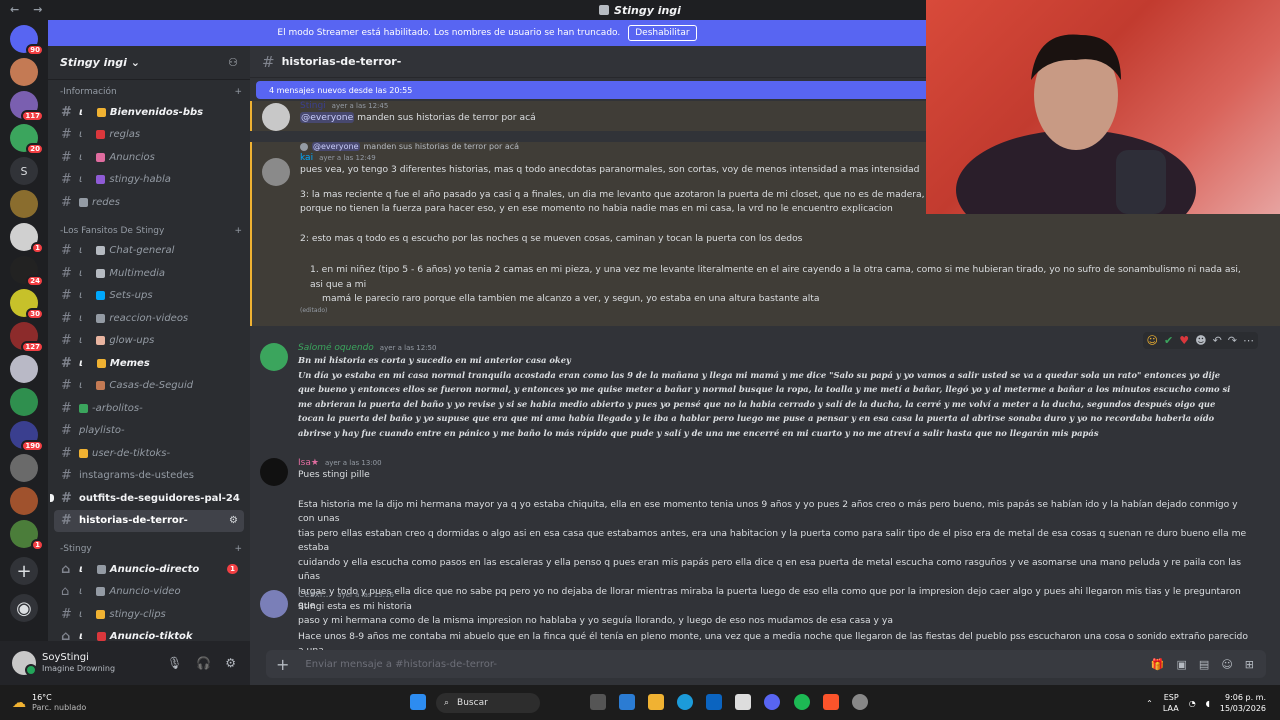  What do you see at coordinates (1243, 703) in the screenshot?
I see `clock: 9:06 p. m. 15/03/2026` at bounding box center [1243, 703].